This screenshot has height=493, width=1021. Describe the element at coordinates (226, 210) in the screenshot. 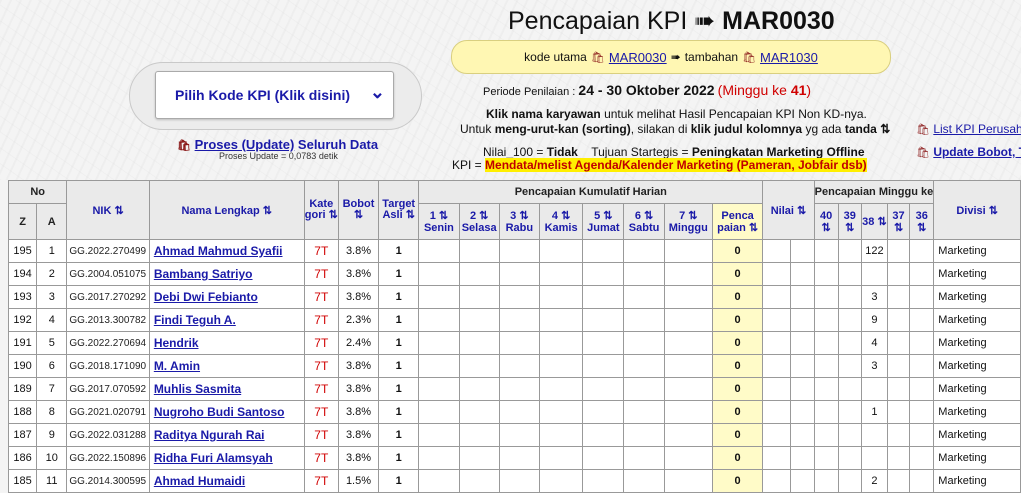

I see `col-nama: Nama Lengkap ⇅` at that location.